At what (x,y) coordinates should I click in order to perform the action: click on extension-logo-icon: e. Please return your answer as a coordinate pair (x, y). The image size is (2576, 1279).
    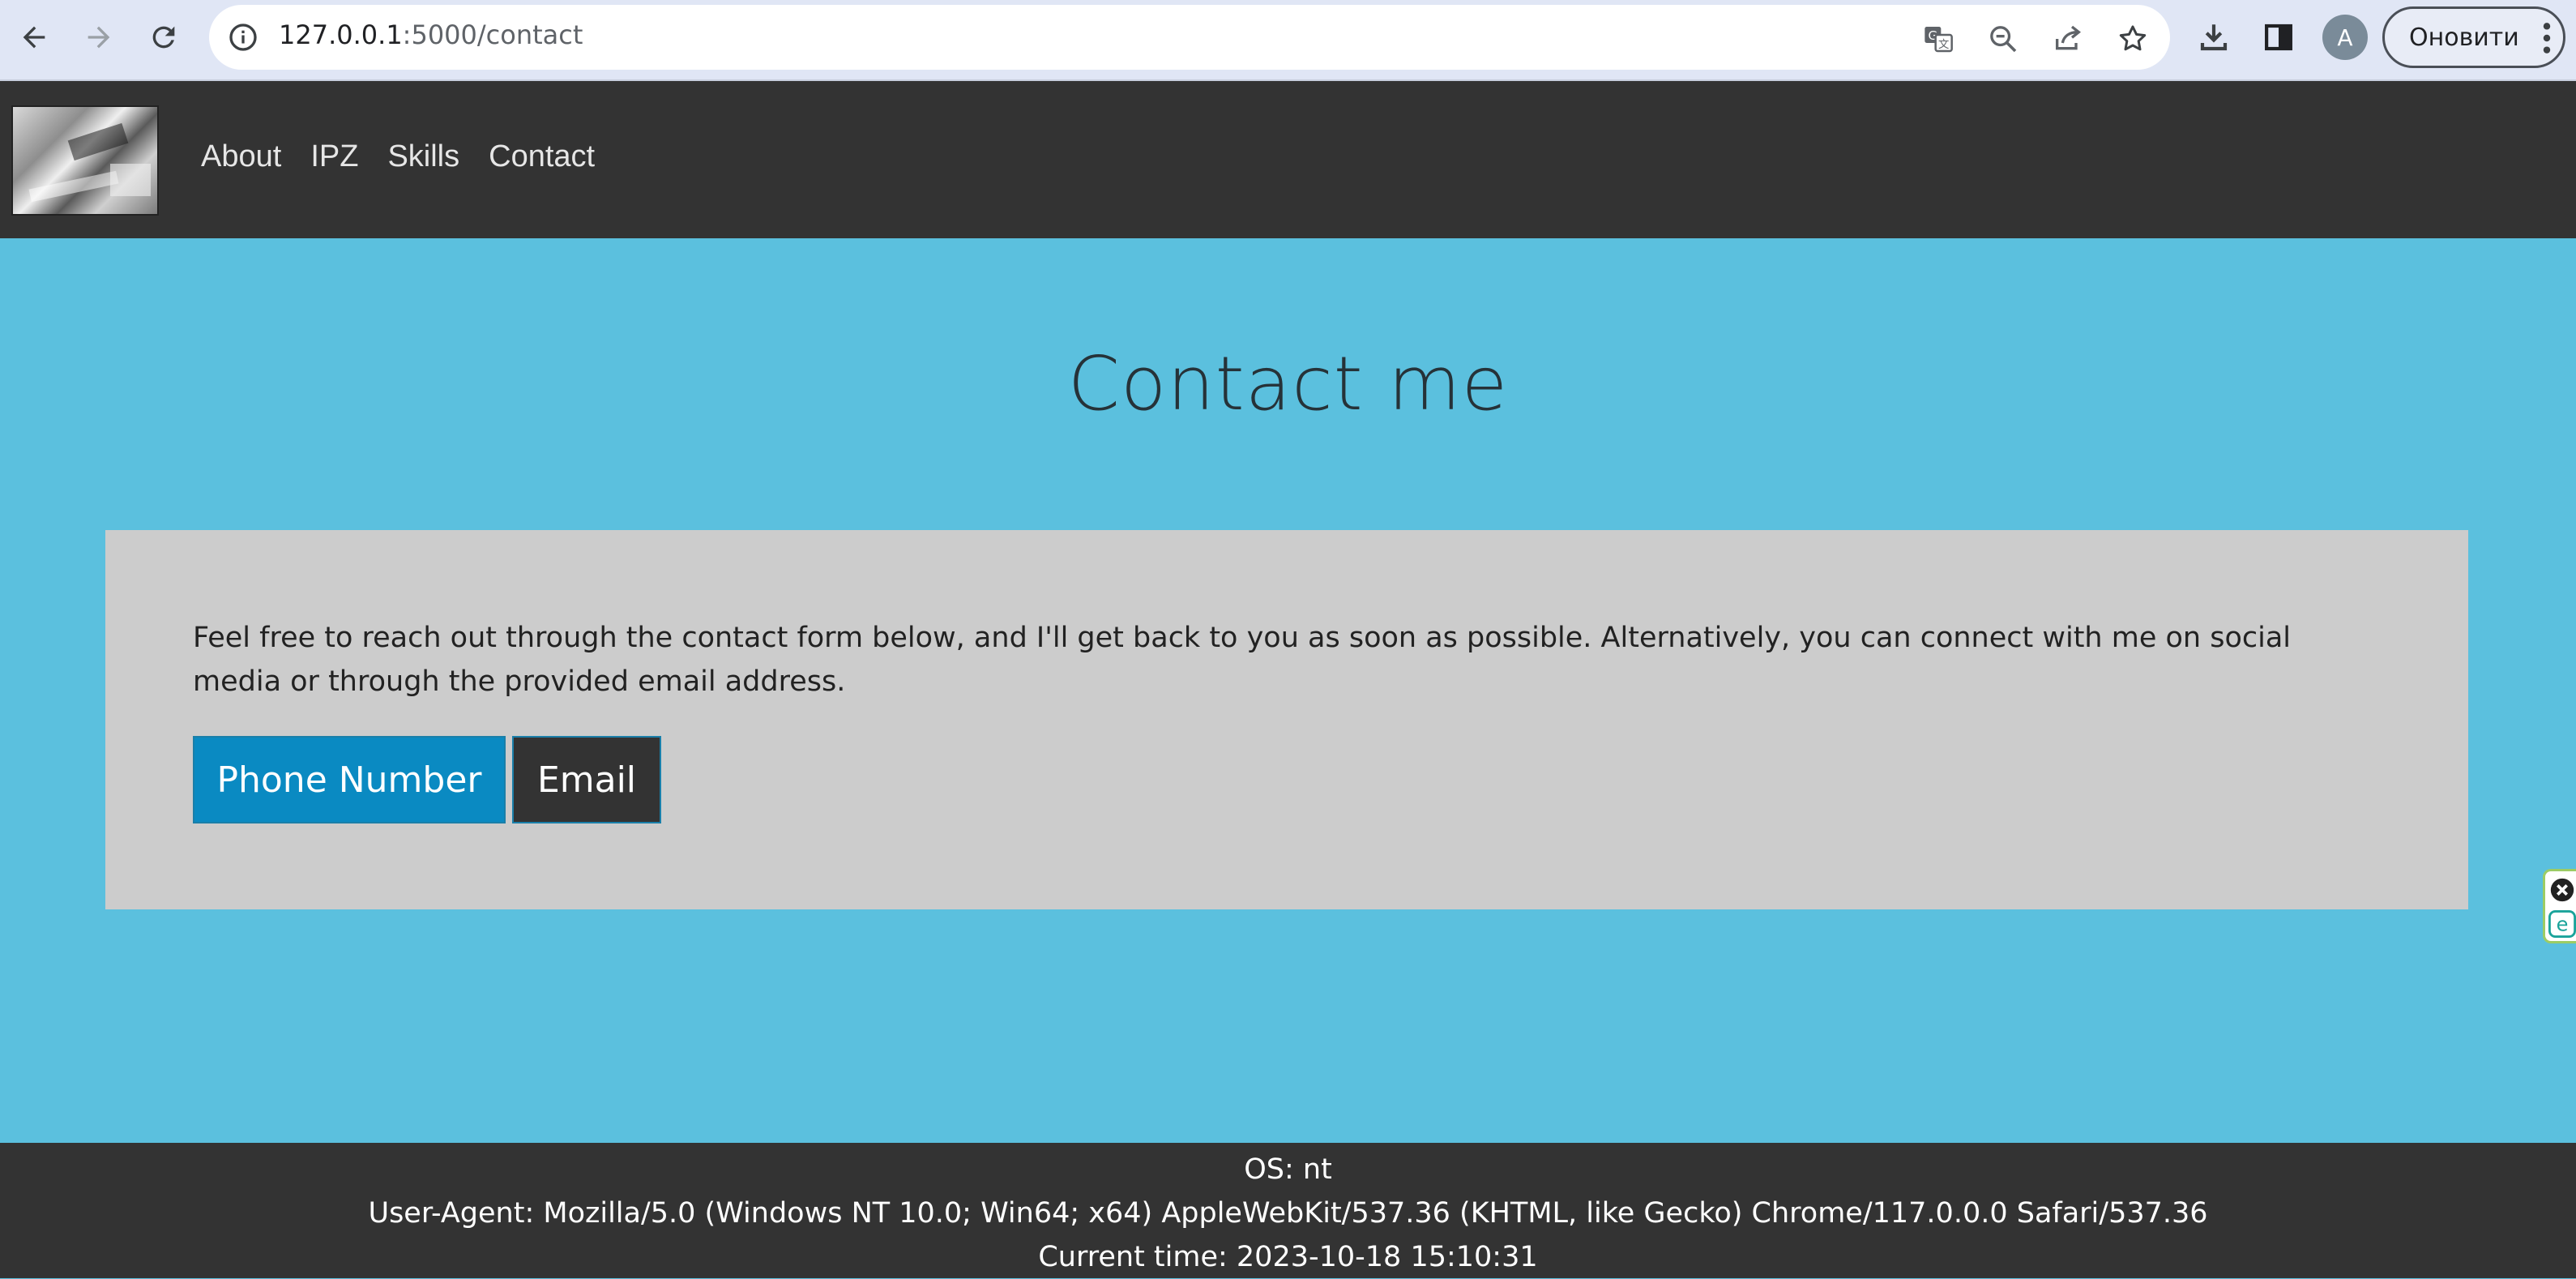
    Looking at the image, I should click on (2562, 924).